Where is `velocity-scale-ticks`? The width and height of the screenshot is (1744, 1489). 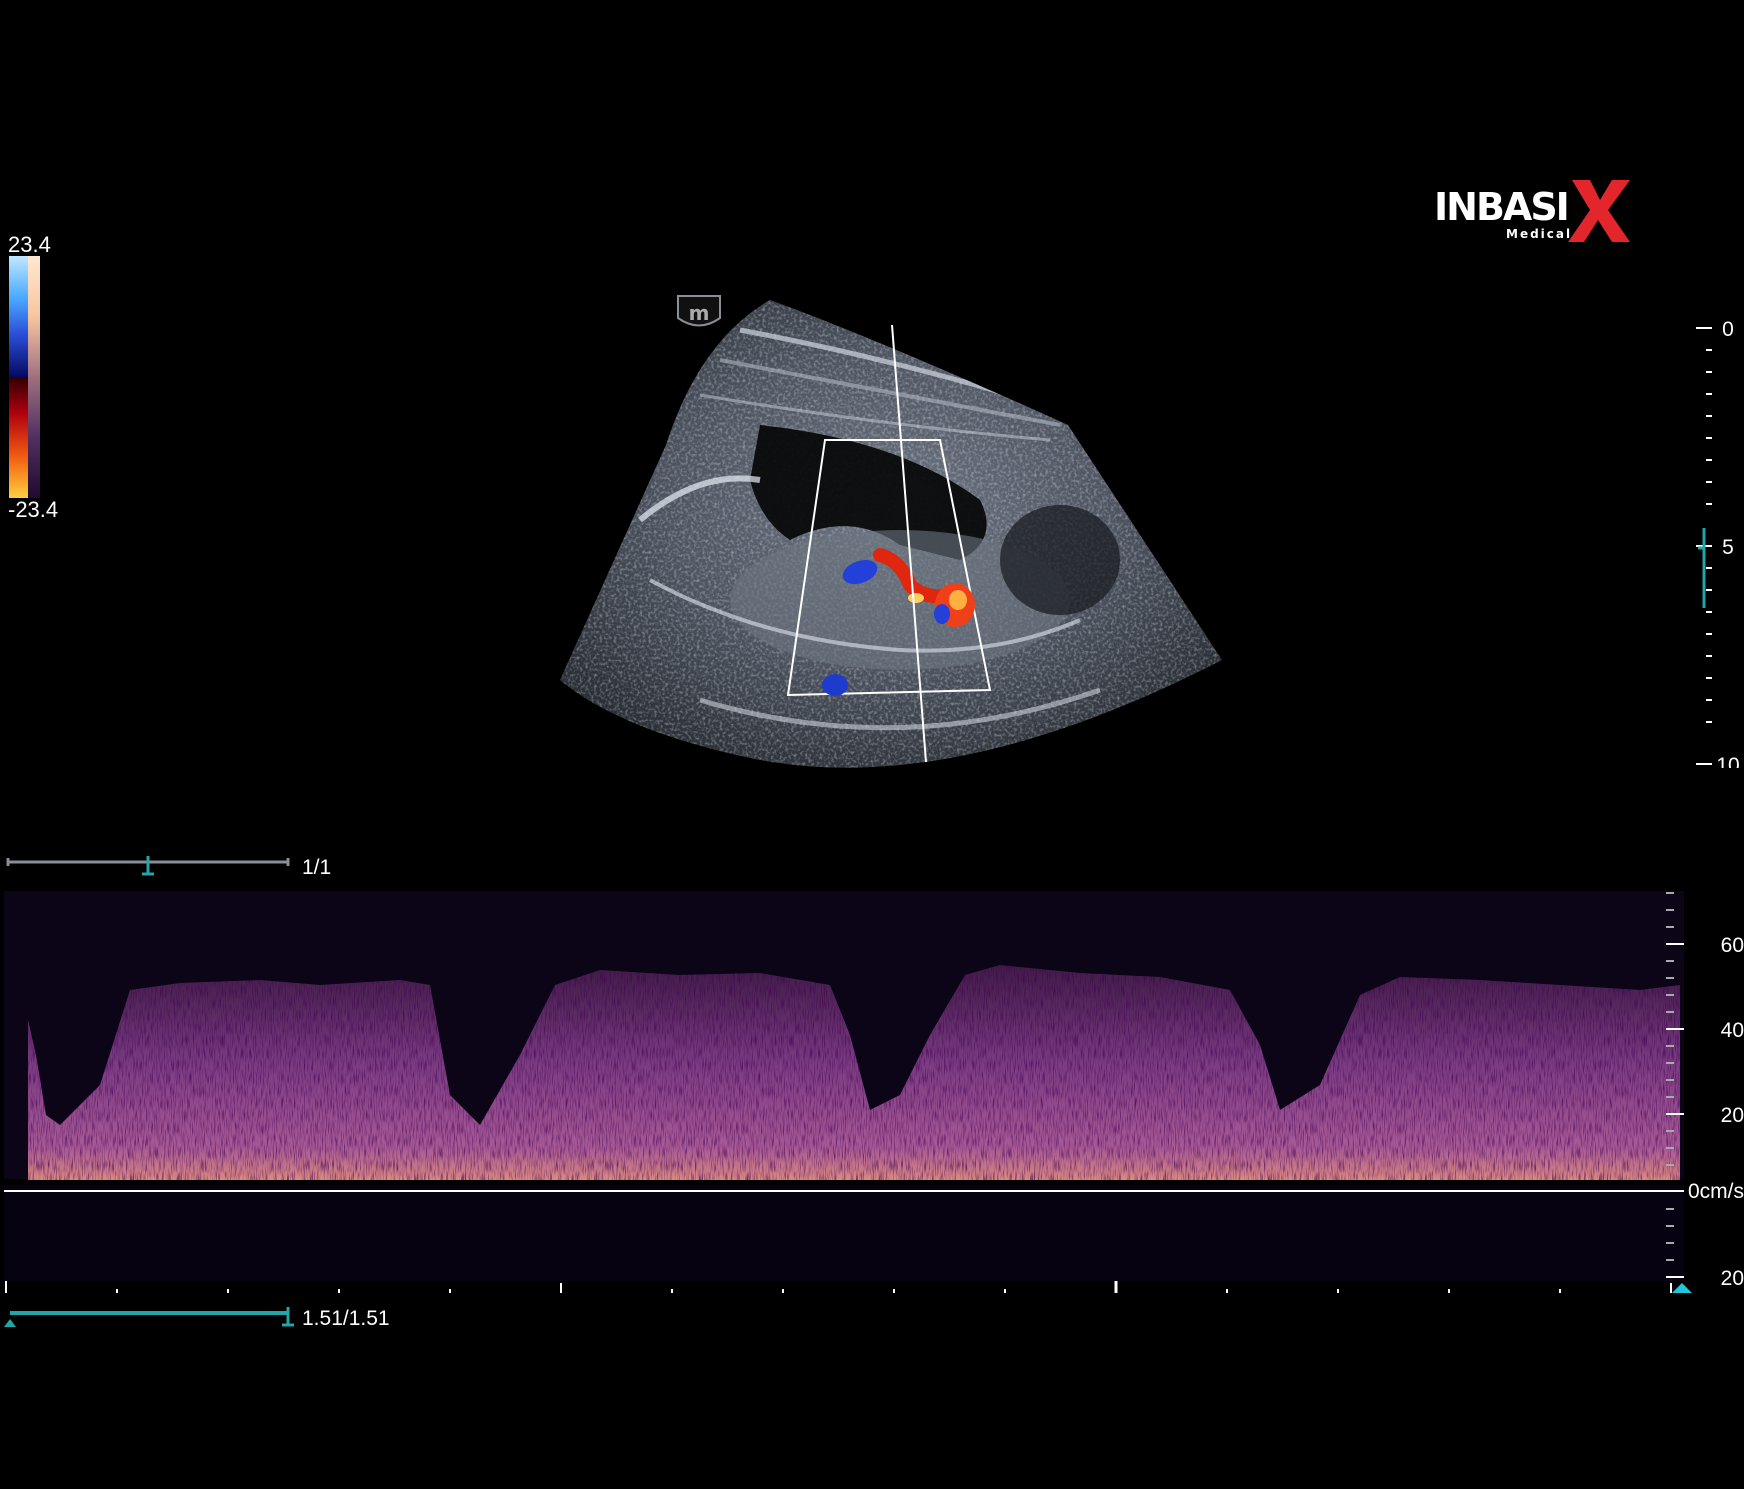
velocity-scale-ticks is located at coordinates (1675, 1085).